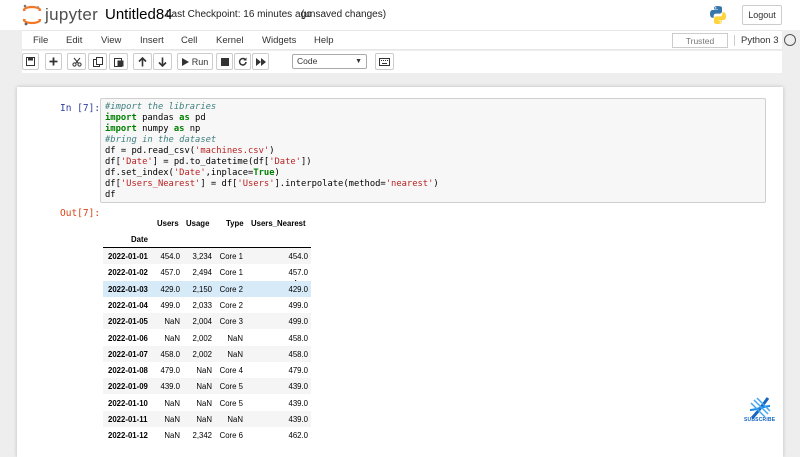 The height and width of the screenshot is (457, 800). Describe the element at coordinates (192, 173) in the screenshot. I see `code-line: df.set_index('Date',inplace=True)` at that location.